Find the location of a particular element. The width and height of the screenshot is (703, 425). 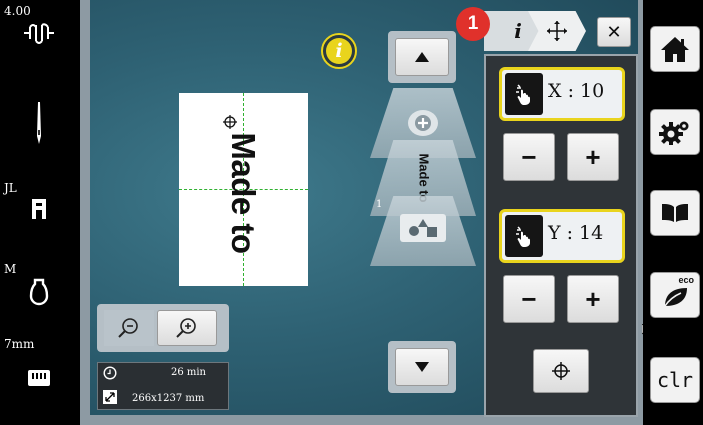

clock-icon is located at coordinates (110, 373).